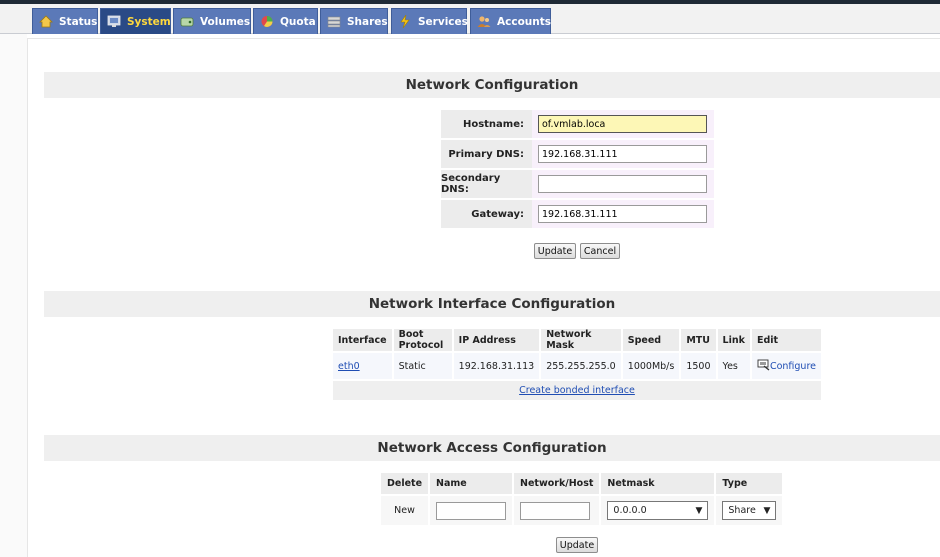 The height and width of the screenshot is (557, 940). What do you see at coordinates (699, 340) in the screenshot?
I see `col-mtu: MTU` at bounding box center [699, 340].